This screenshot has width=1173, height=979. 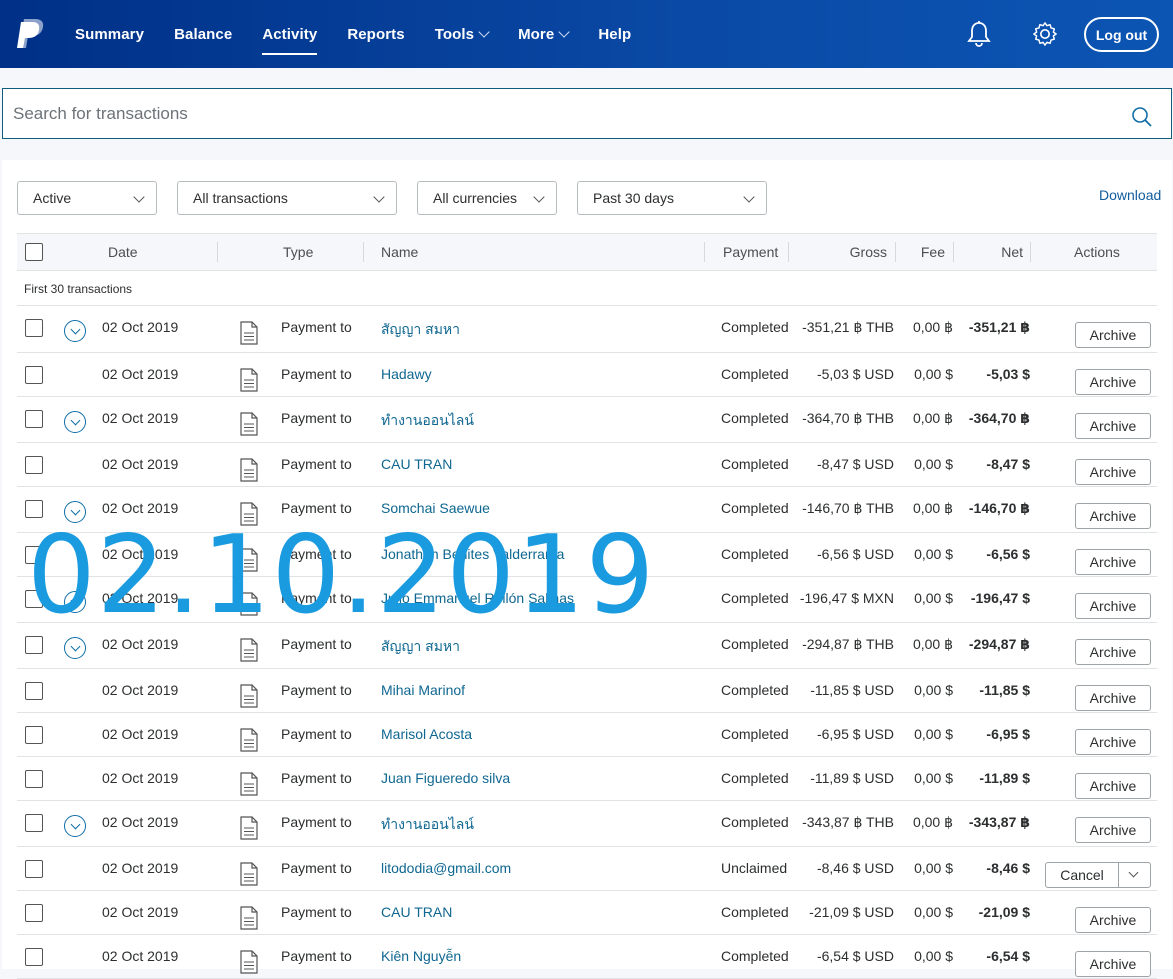 I want to click on settings-gear-icon, so click(x=1045, y=34).